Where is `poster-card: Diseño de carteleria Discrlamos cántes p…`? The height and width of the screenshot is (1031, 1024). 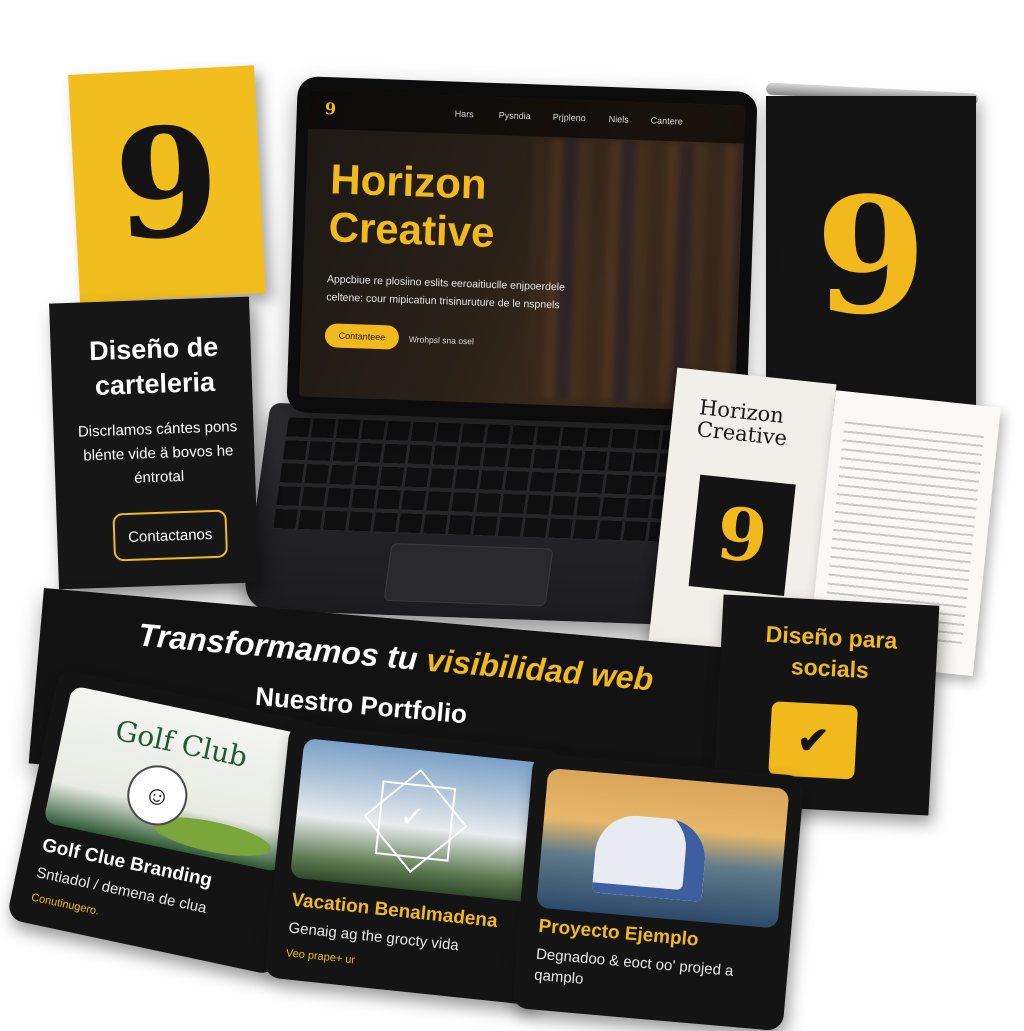 poster-card: Diseño de carteleria Discrlamos cántes p… is located at coordinates (154, 443).